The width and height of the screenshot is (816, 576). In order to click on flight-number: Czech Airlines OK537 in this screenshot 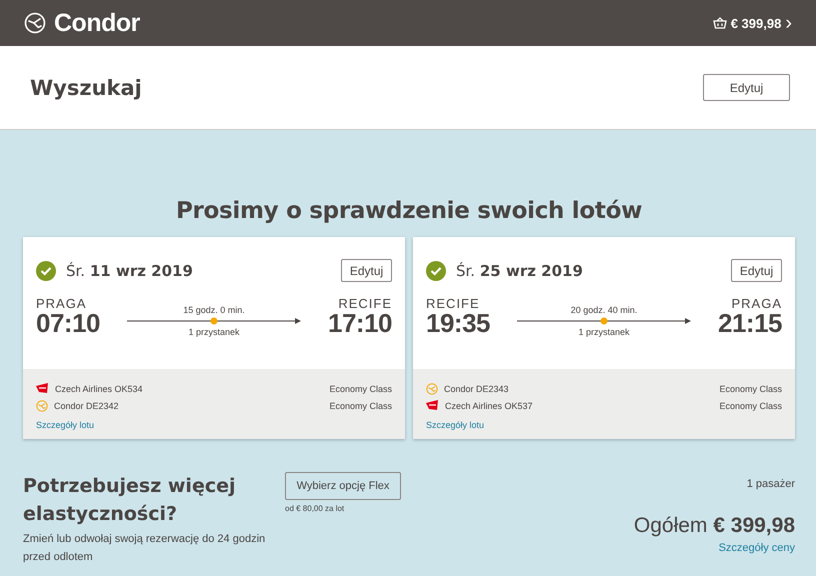, I will do `click(489, 405)`.